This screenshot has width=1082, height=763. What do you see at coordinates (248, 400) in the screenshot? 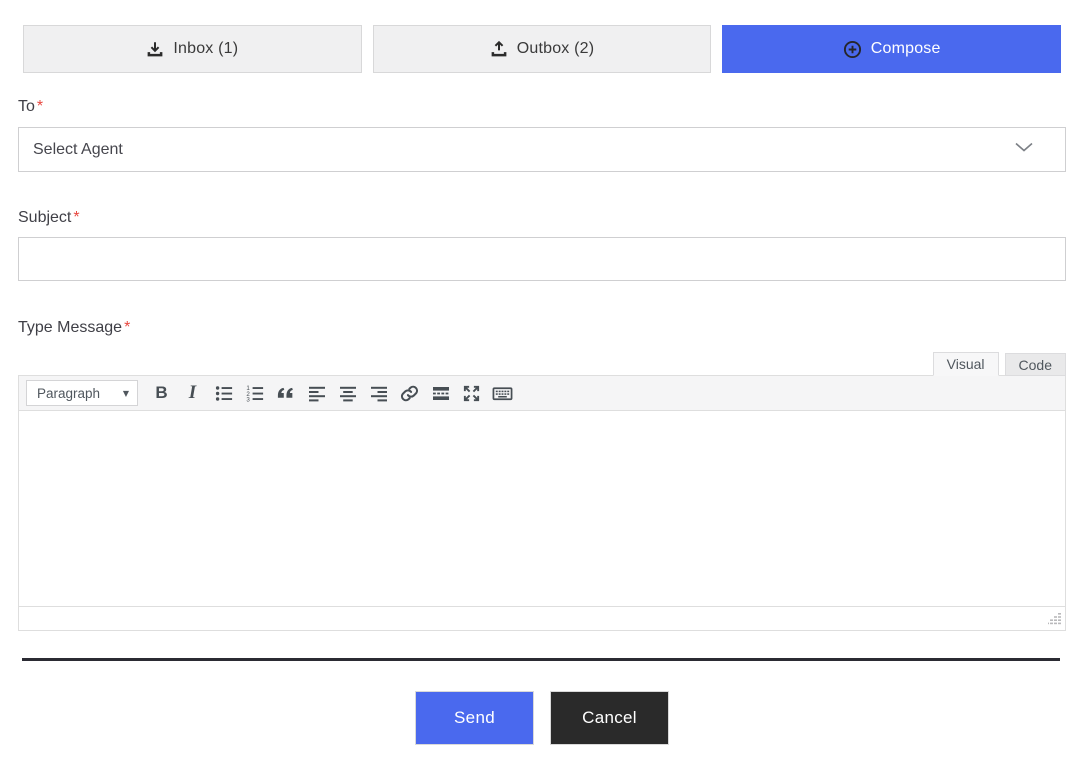
I see `svg-text: 3` at bounding box center [248, 400].